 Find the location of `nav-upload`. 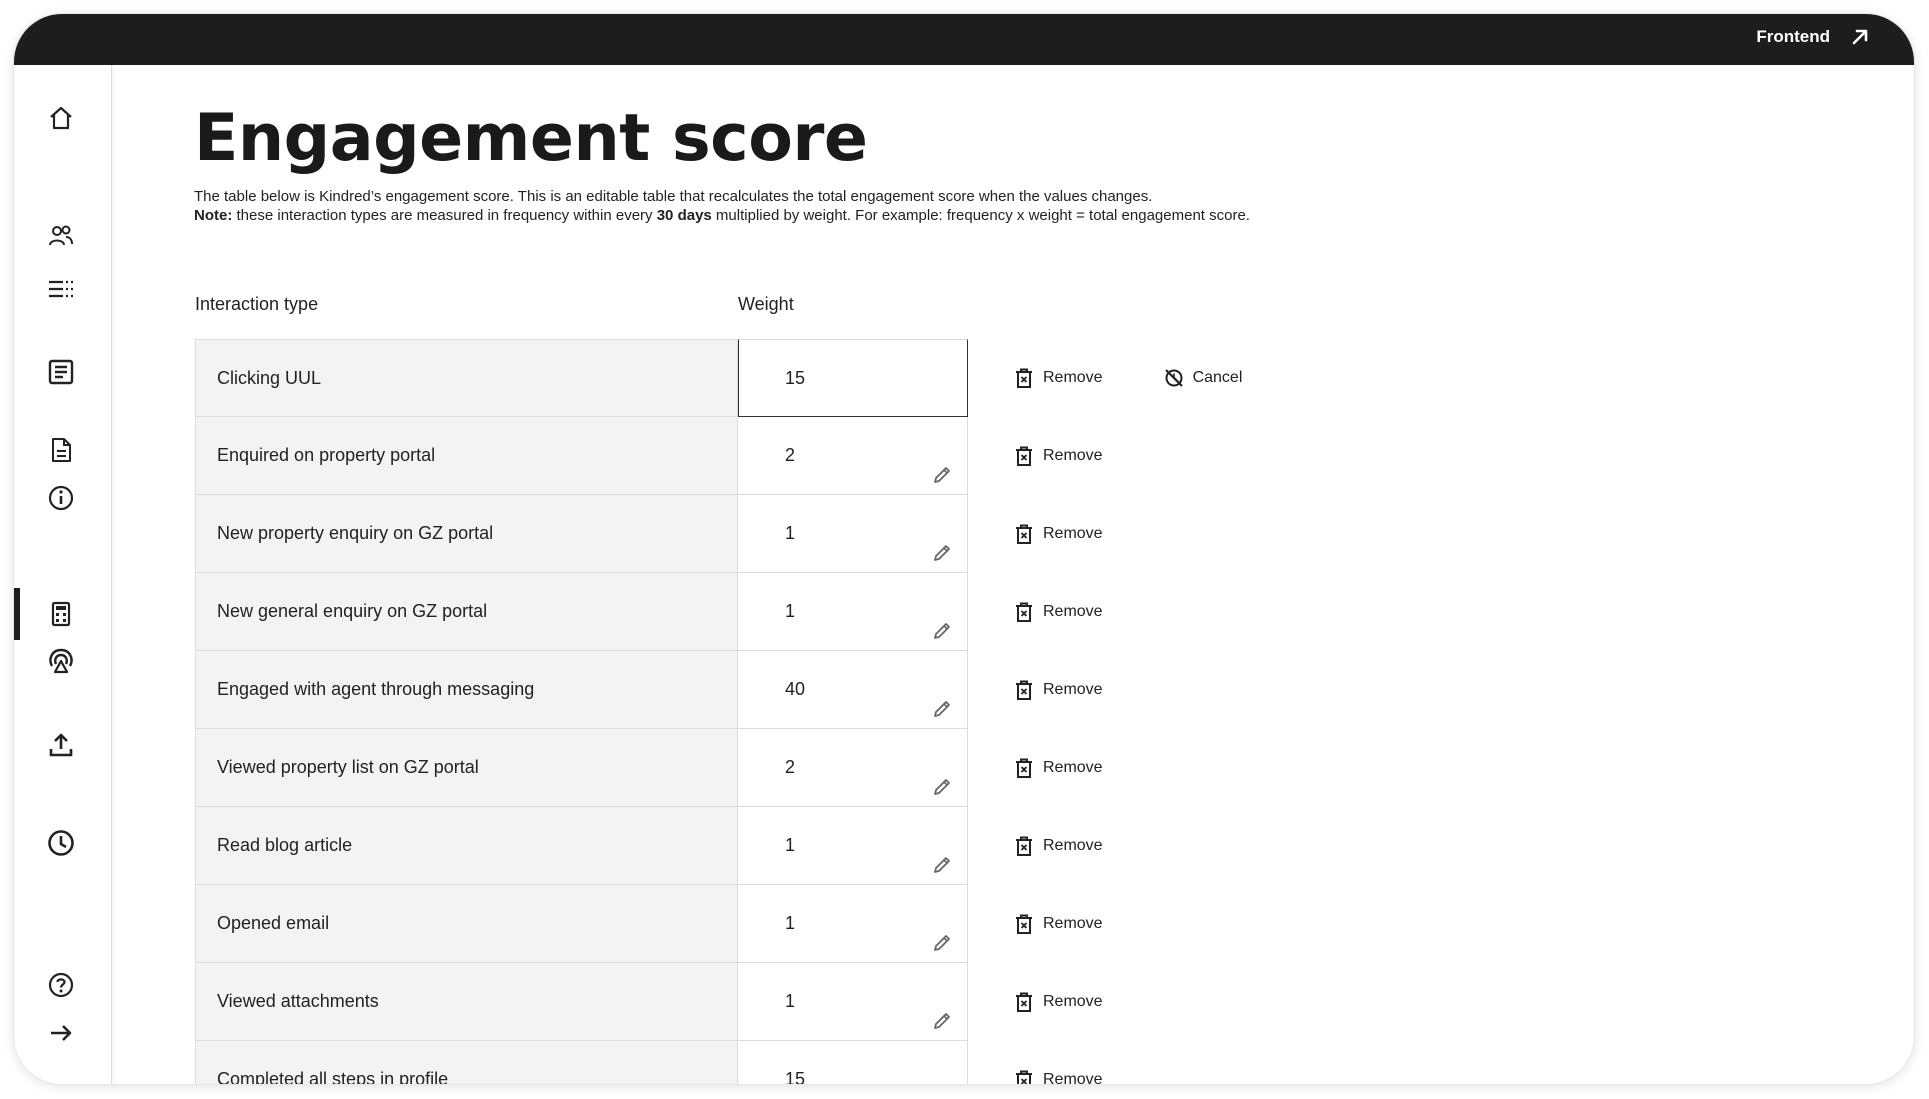

nav-upload is located at coordinates (61, 745).